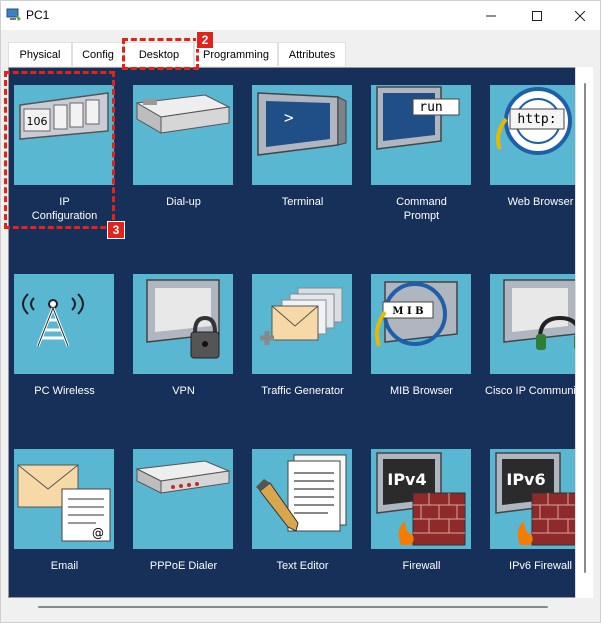 The width and height of the screenshot is (601, 623). I want to click on title-bar: PC1, so click(300, 15).